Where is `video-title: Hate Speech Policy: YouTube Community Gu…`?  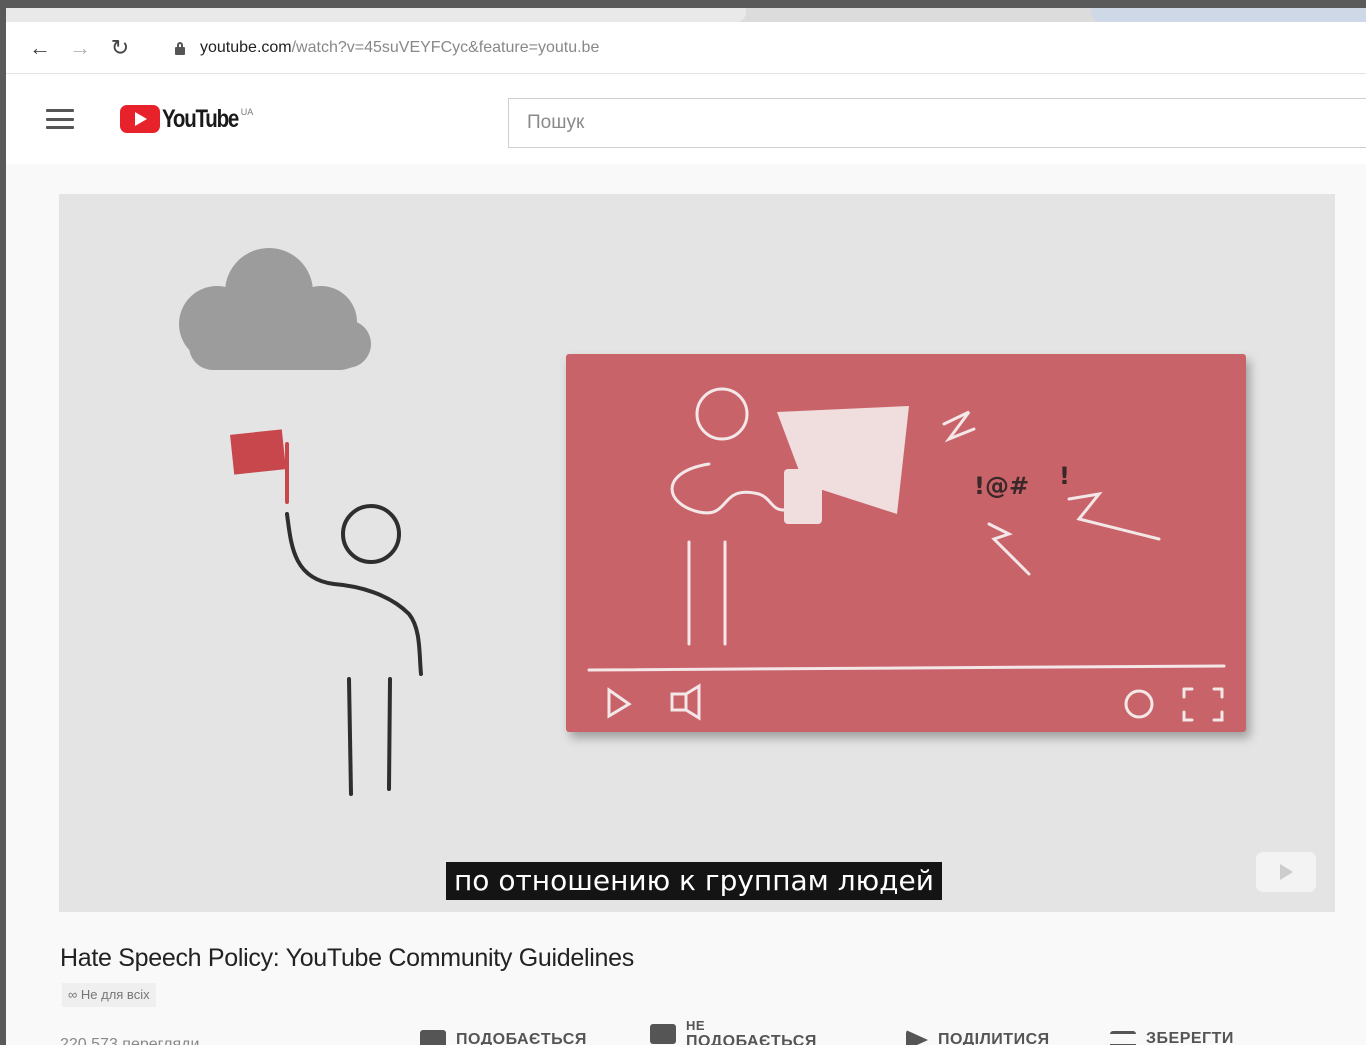 video-title: Hate Speech Policy: YouTube Community Gu… is located at coordinates (347, 958).